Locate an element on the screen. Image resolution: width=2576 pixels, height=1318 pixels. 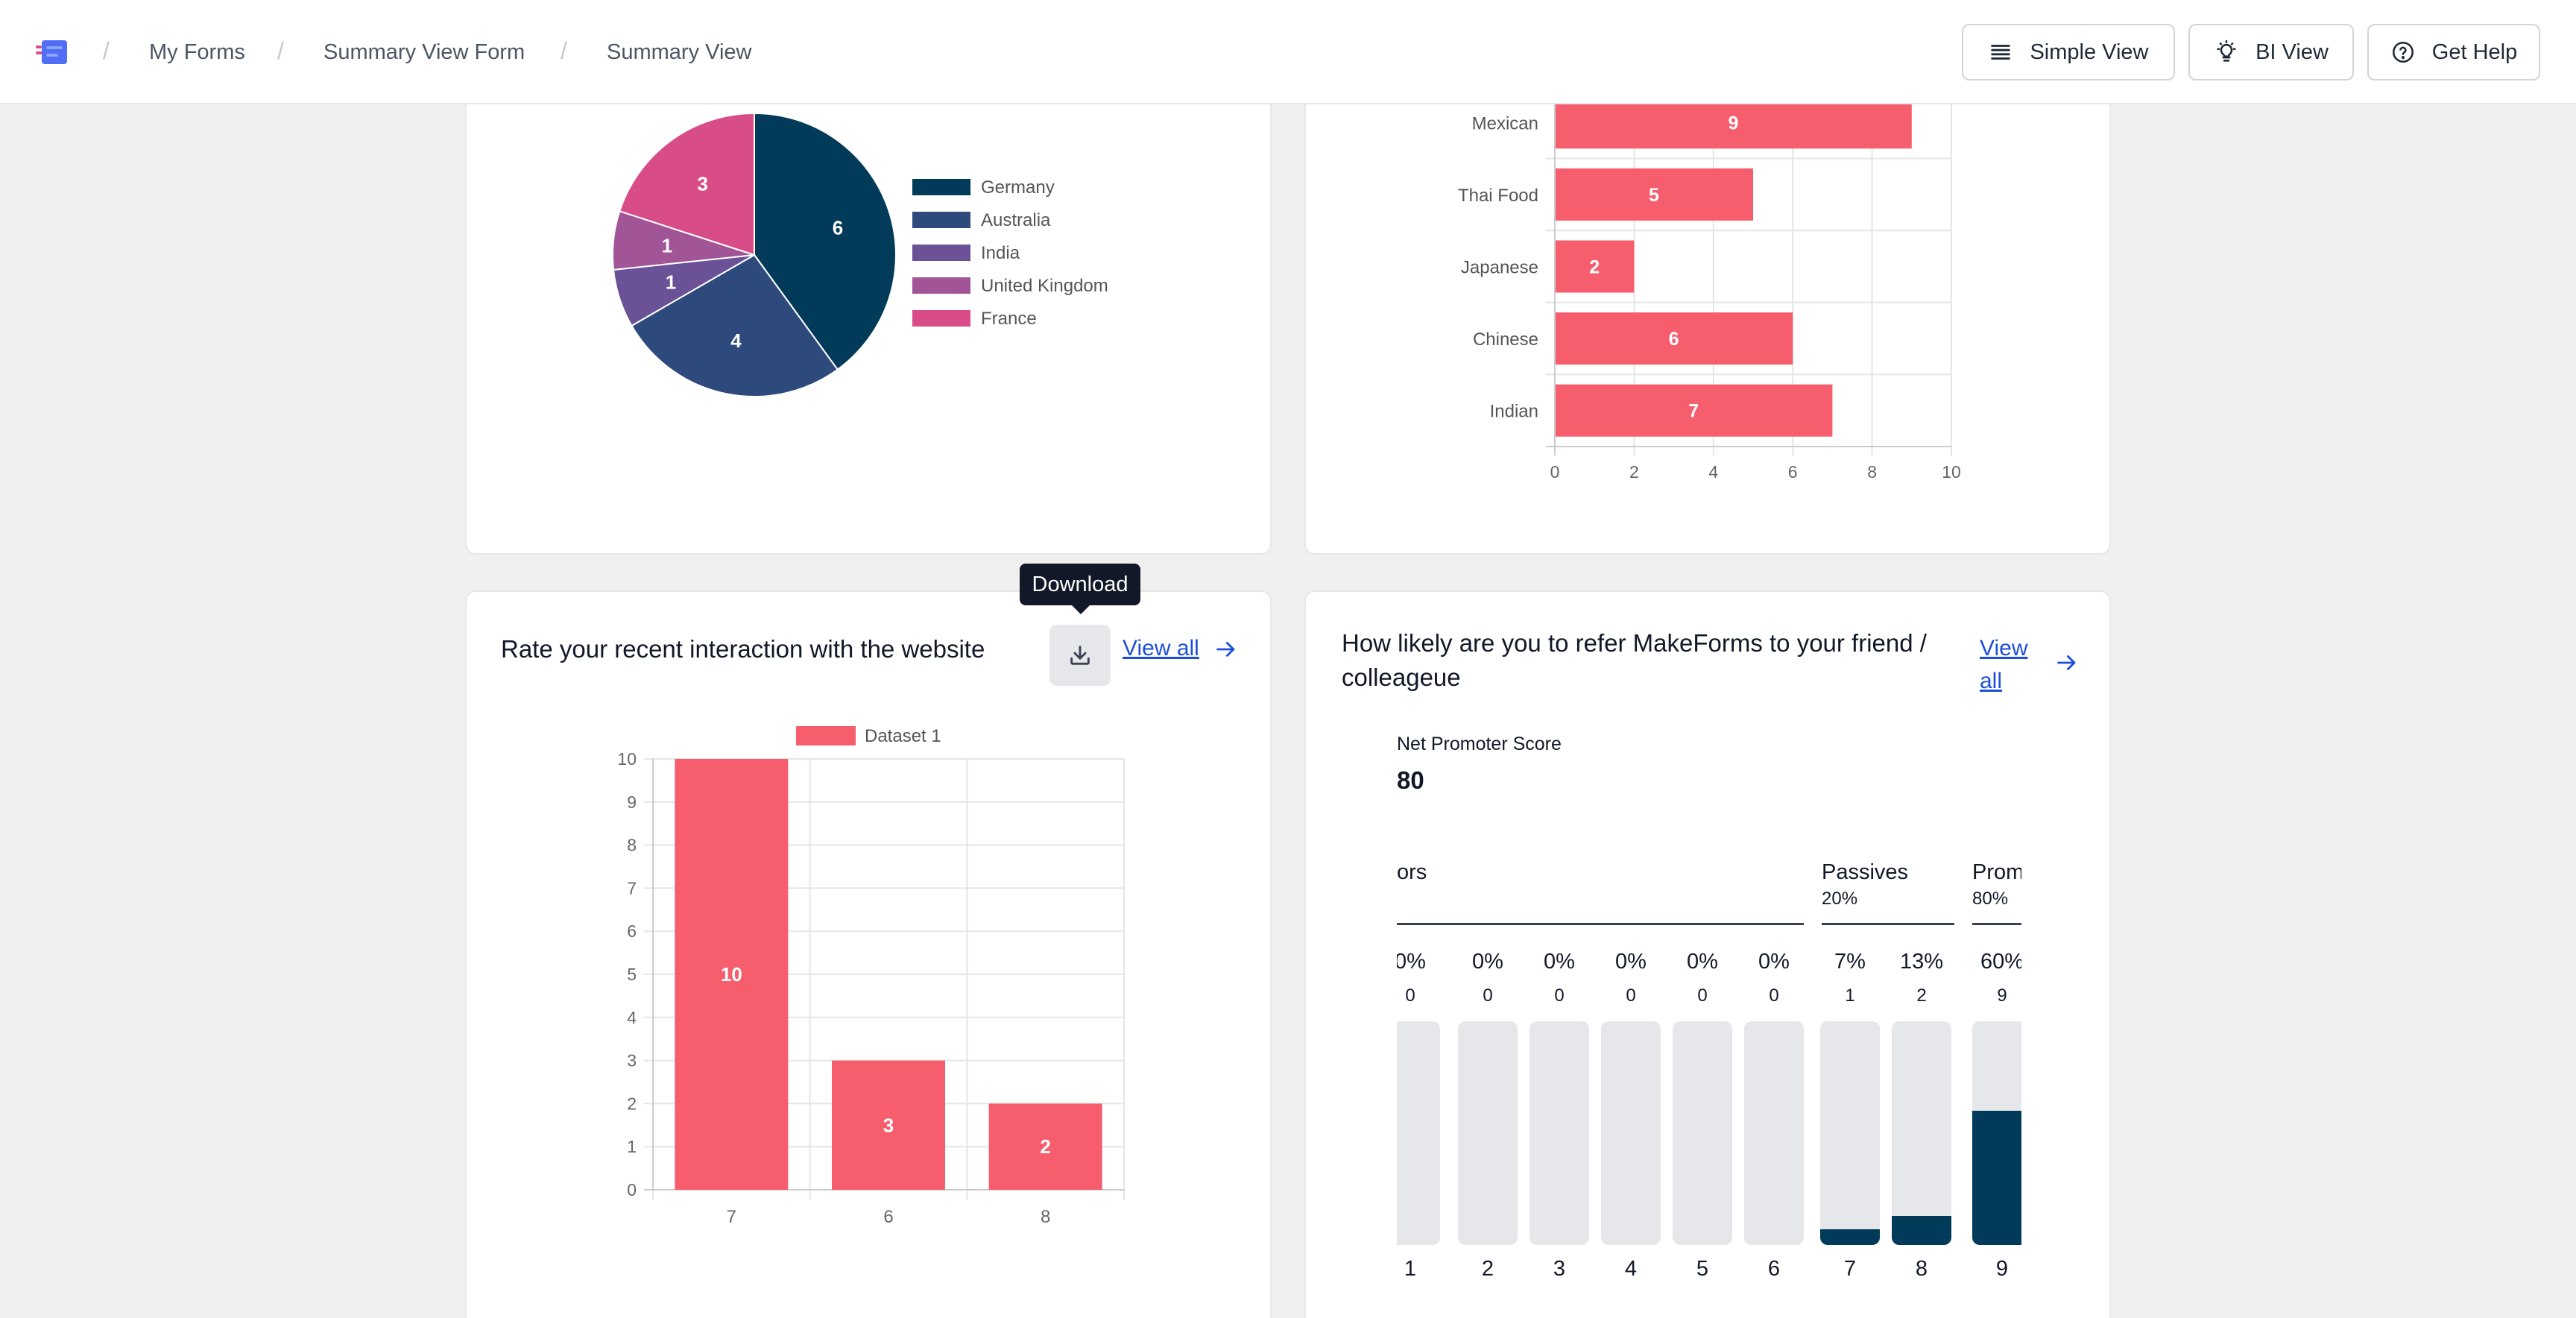
simple-view-button: Simple View is located at coordinates (2068, 53).